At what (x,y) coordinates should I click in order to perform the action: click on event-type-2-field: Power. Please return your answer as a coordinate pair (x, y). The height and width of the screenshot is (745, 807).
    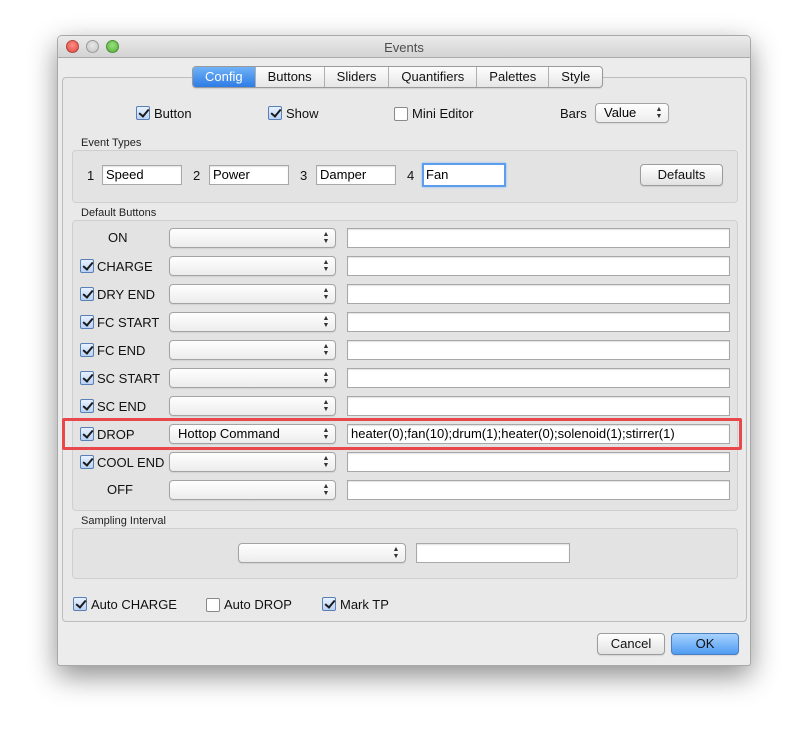
    Looking at the image, I should click on (249, 175).